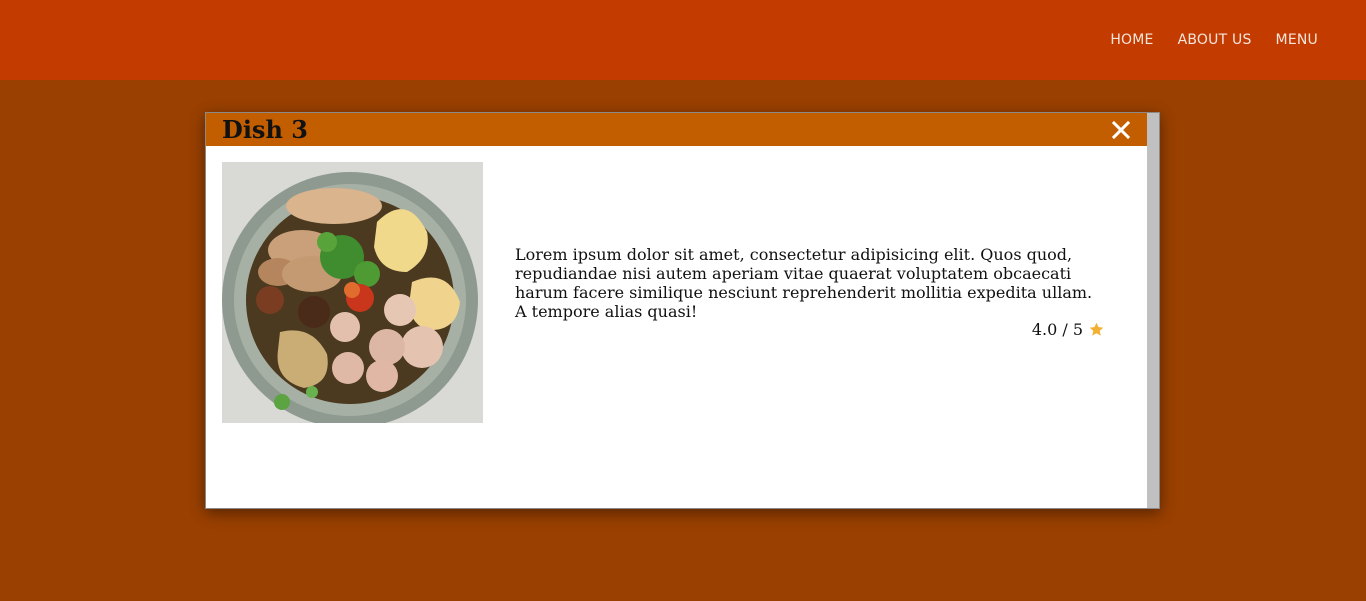 This screenshot has width=1366, height=601. Describe the element at coordinates (1131, 40) in the screenshot. I see `nav-home-link: HOME` at that location.